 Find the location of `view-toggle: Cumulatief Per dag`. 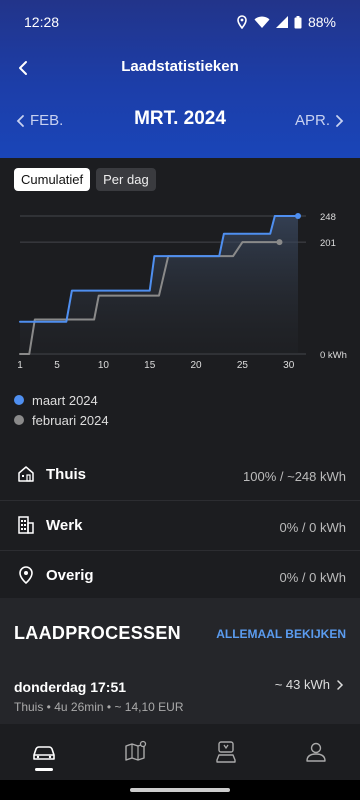

view-toggle: Cumulatief Per dag is located at coordinates (85, 179).